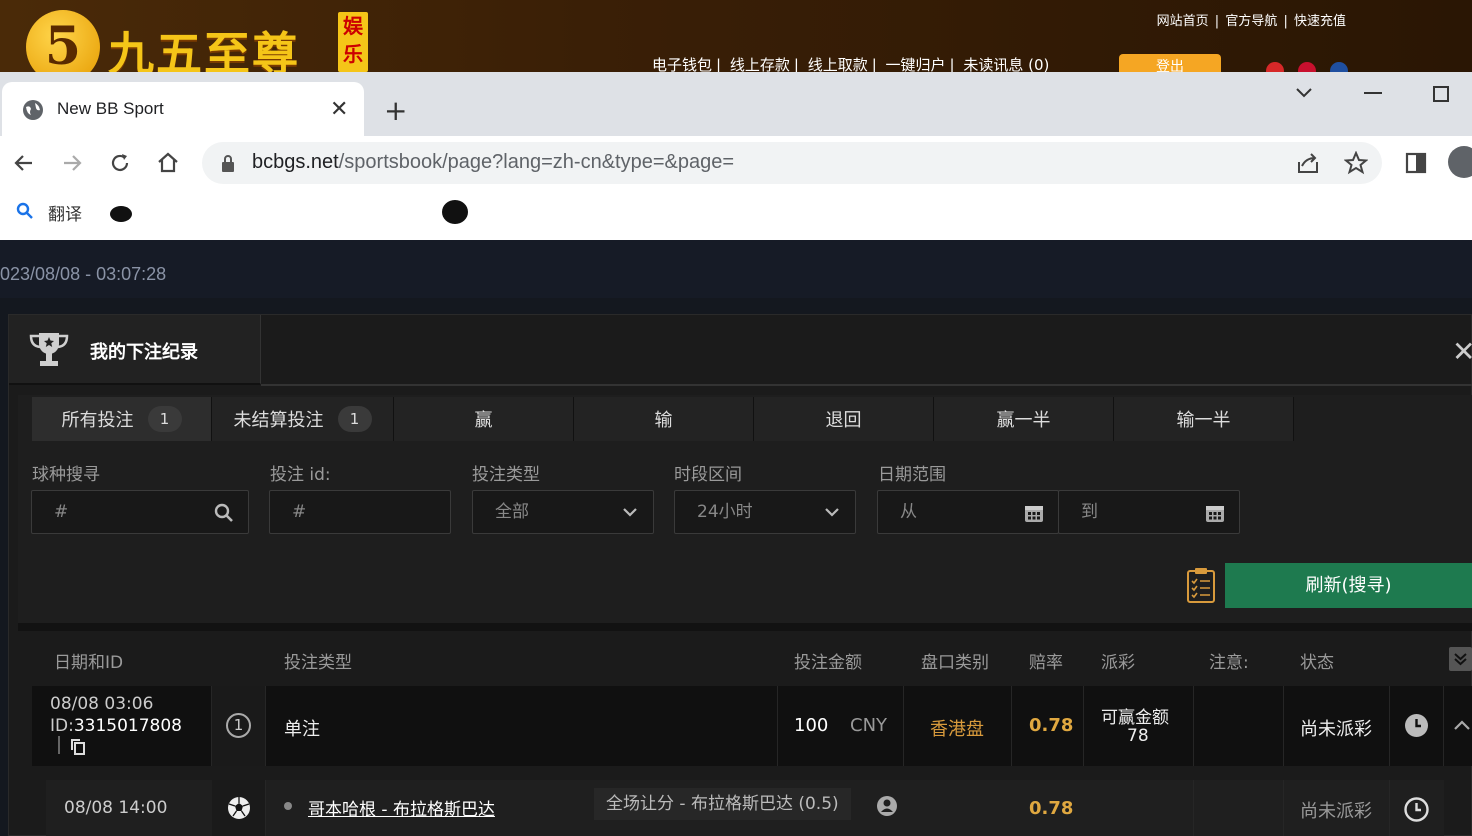 Image resolution: width=1472 pixels, height=836 pixels. I want to click on reload-icon, so click(120, 163).